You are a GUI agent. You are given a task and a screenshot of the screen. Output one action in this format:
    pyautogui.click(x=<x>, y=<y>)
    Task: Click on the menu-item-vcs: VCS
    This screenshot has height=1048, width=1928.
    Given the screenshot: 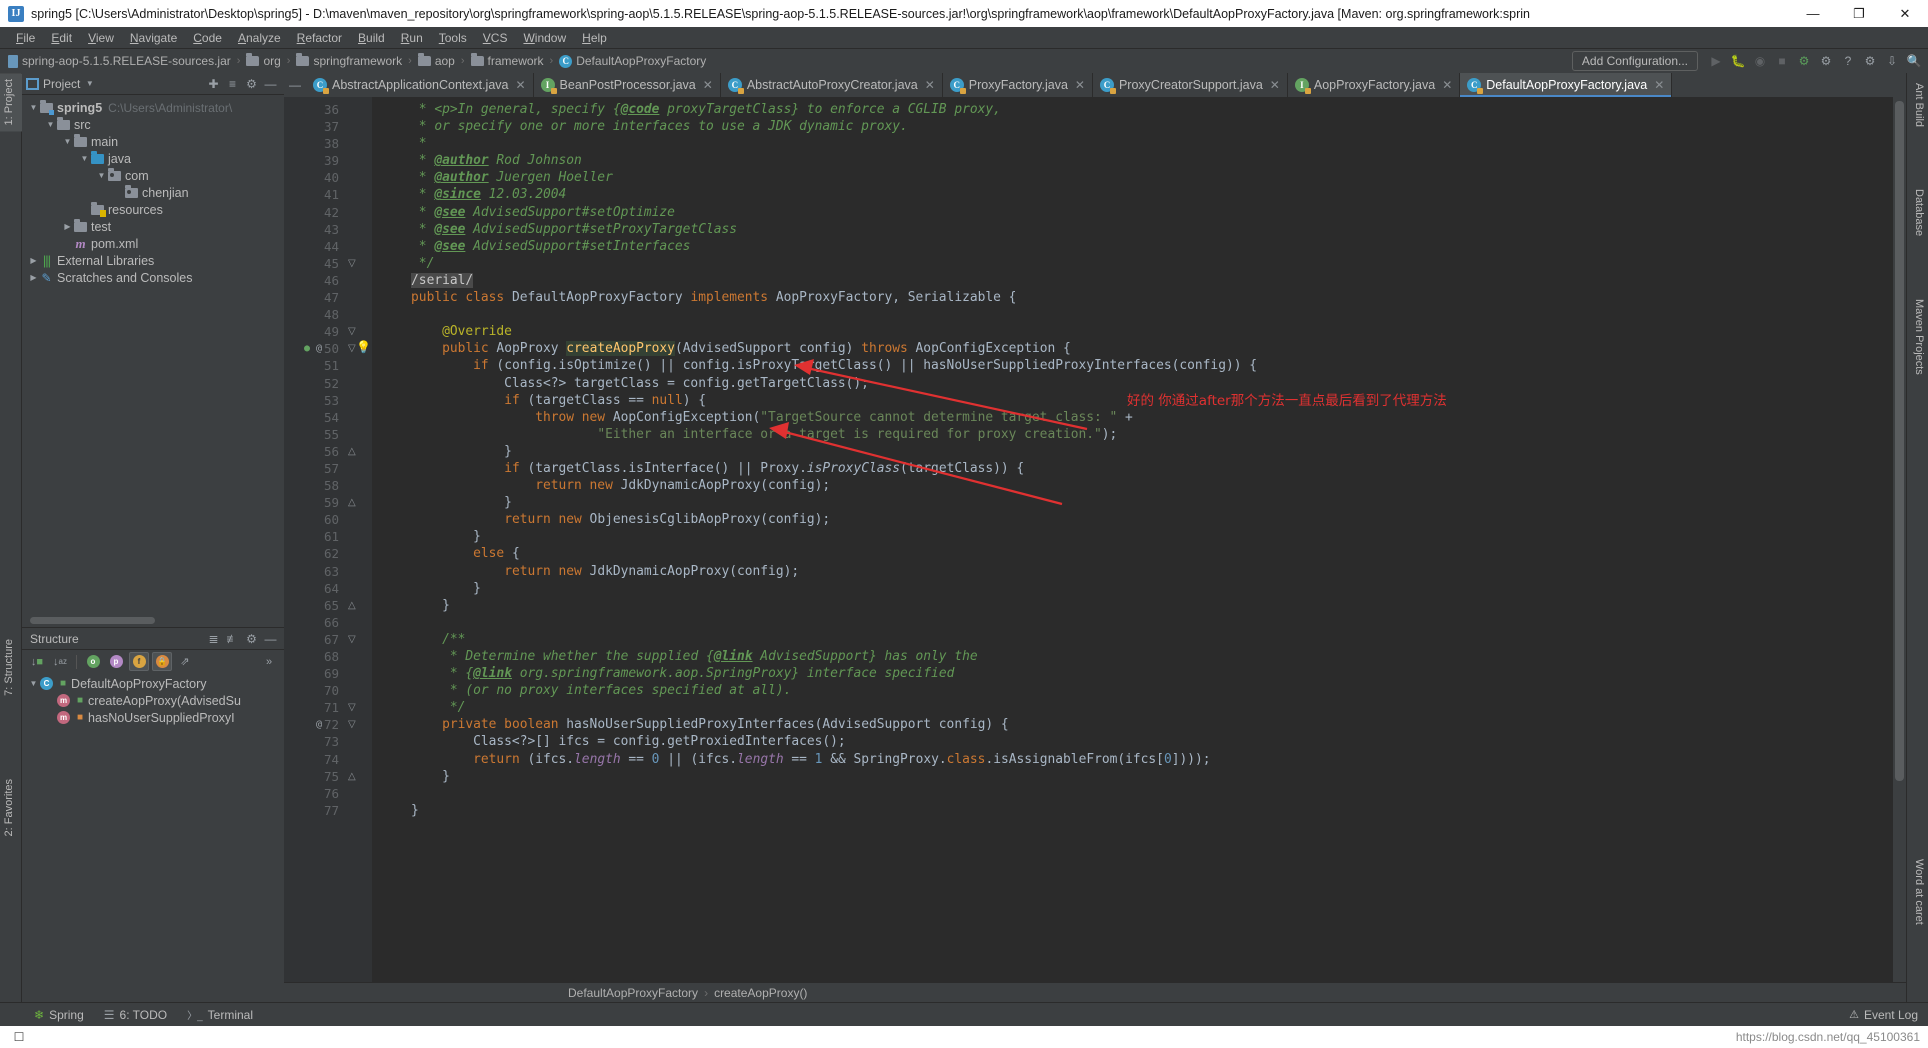 What is the action you would take?
    pyautogui.click(x=495, y=38)
    